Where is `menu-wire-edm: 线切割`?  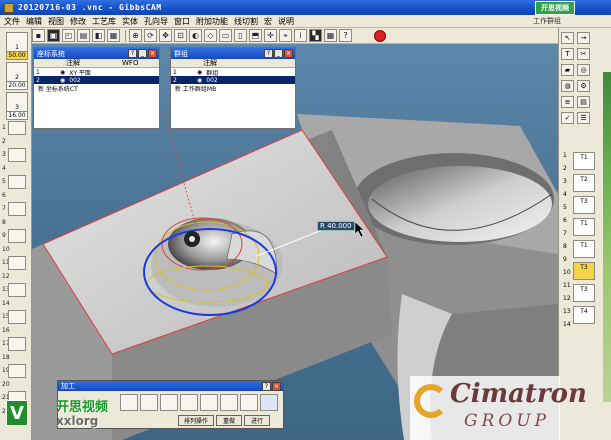 menu-wire-edm: 线切割 is located at coordinates (246, 21).